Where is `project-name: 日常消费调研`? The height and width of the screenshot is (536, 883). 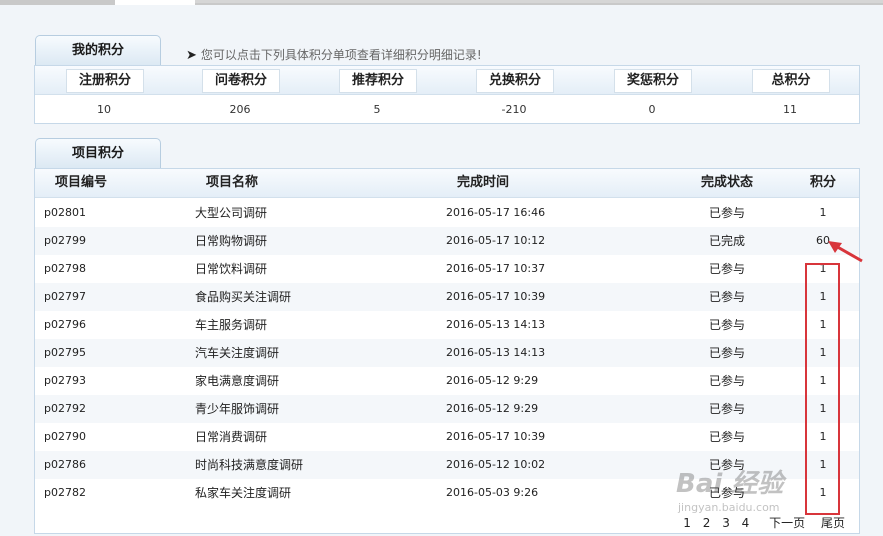
project-name: 日常消费调研 is located at coordinates (231, 437).